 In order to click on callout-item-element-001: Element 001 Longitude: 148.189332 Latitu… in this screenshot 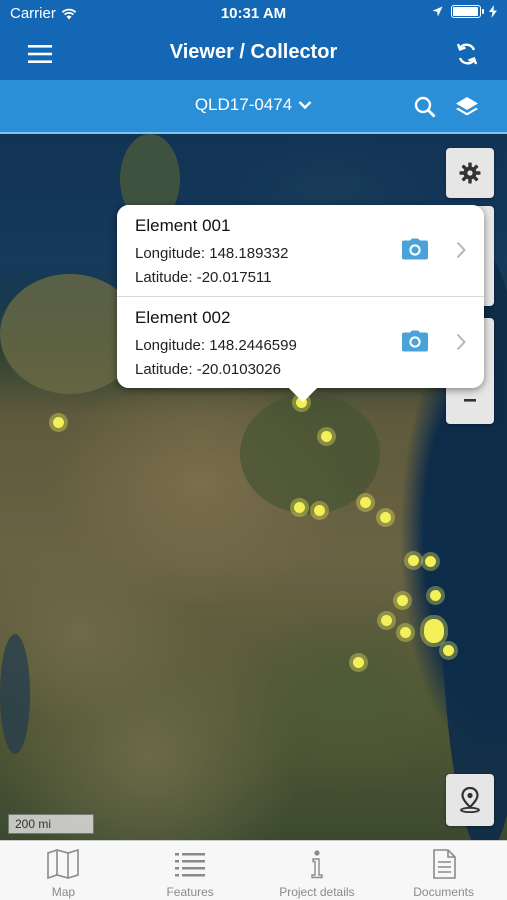, I will do `click(300, 250)`.